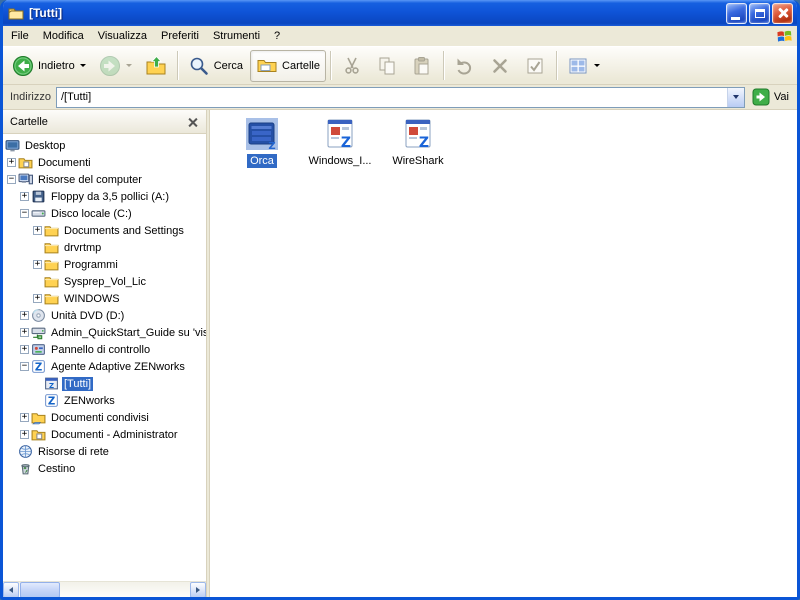 This screenshot has width=800, height=600. I want to click on dvd-icon, so click(38, 315).